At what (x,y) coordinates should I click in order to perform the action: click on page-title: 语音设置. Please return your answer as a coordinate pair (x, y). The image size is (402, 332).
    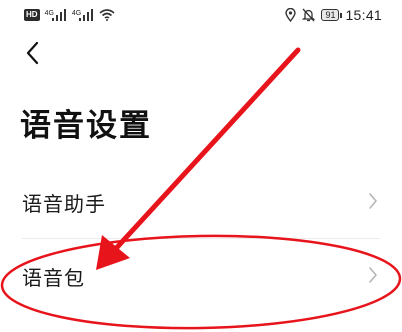
    Looking at the image, I should click on (86, 126).